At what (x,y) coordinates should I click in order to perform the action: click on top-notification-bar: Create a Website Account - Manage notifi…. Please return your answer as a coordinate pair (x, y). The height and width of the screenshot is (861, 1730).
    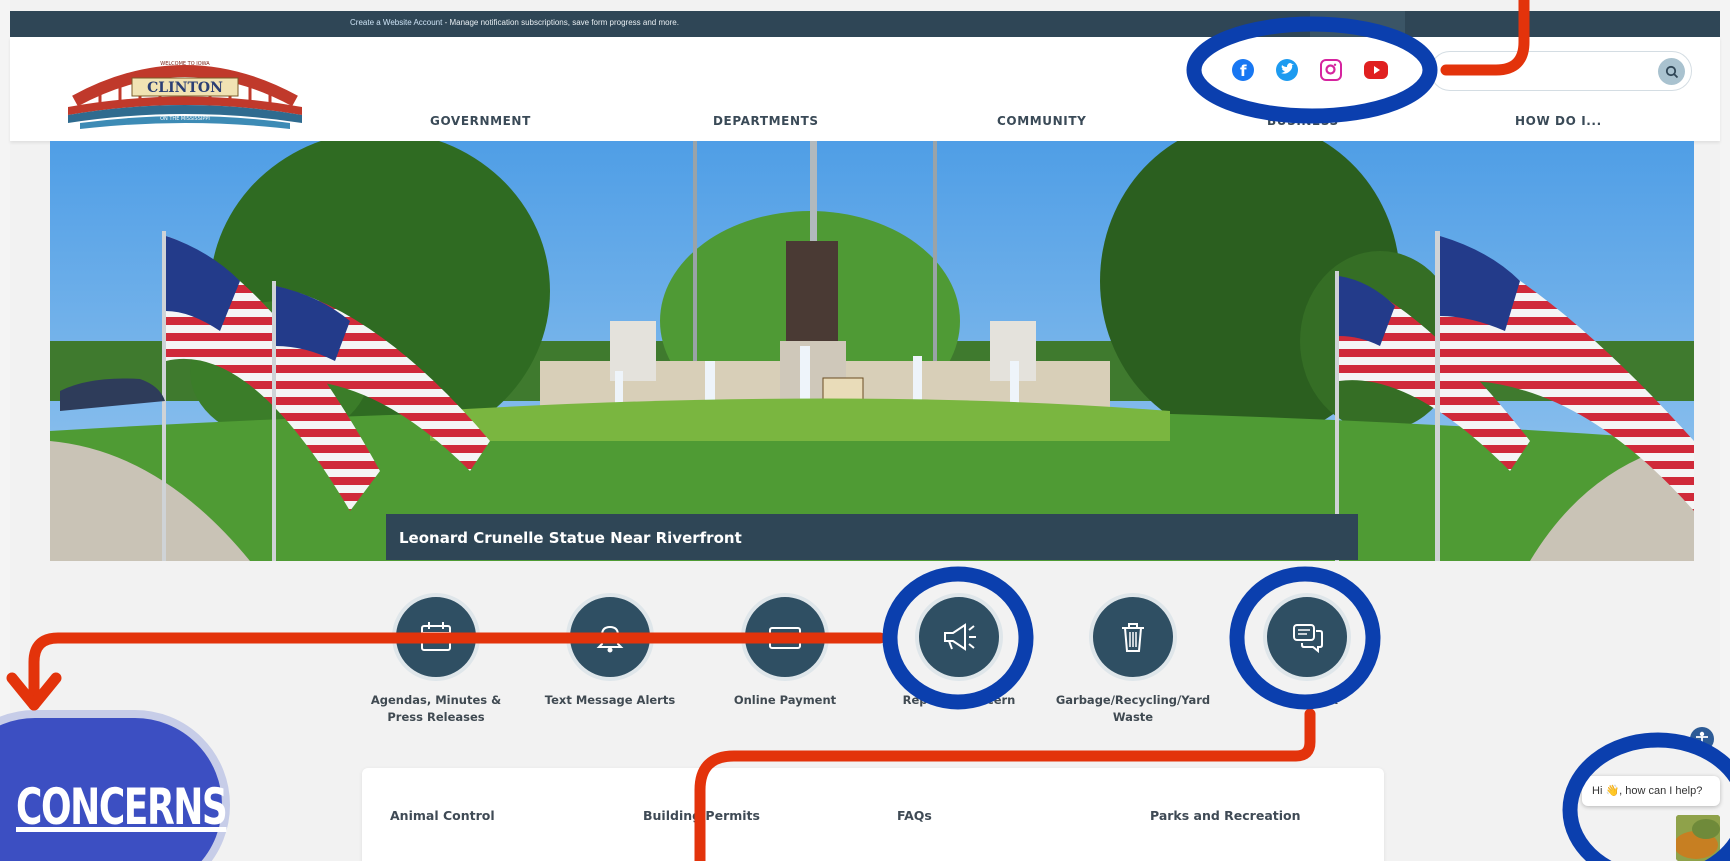
    Looking at the image, I should click on (865, 24).